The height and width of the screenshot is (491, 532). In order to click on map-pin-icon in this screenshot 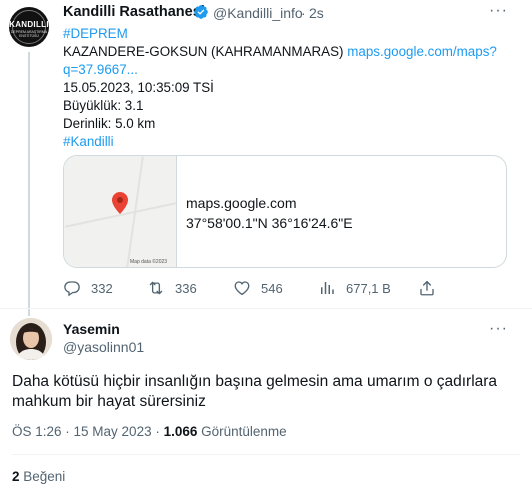, I will do `click(120, 203)`.